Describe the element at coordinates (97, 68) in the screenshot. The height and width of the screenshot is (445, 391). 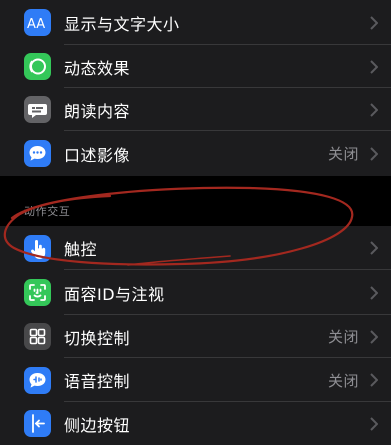
I see `row-label: 动态效果` at that location.